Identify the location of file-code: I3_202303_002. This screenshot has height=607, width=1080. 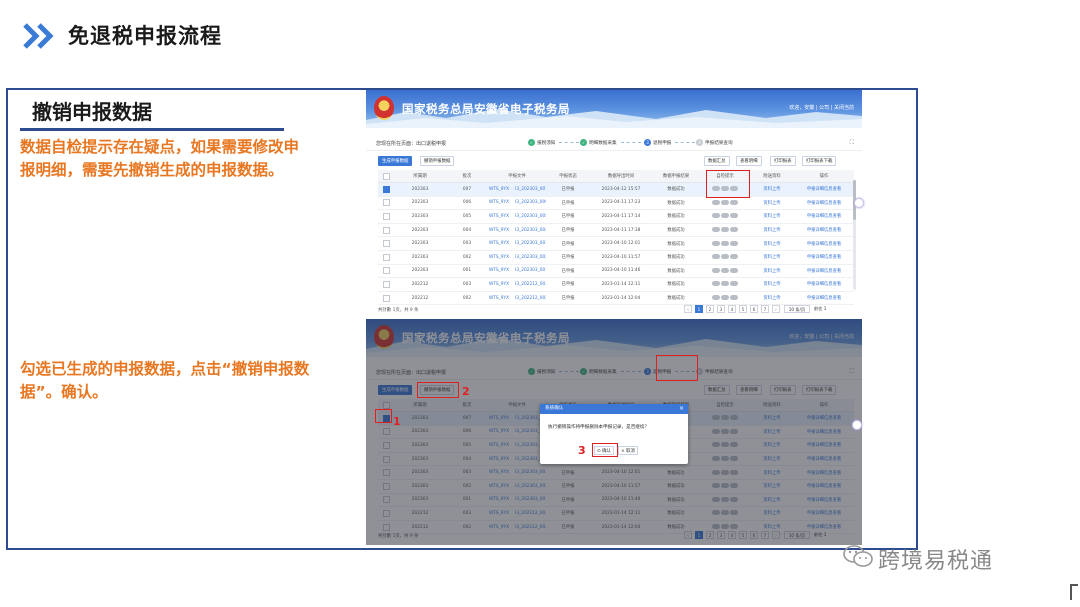
(530, 257).